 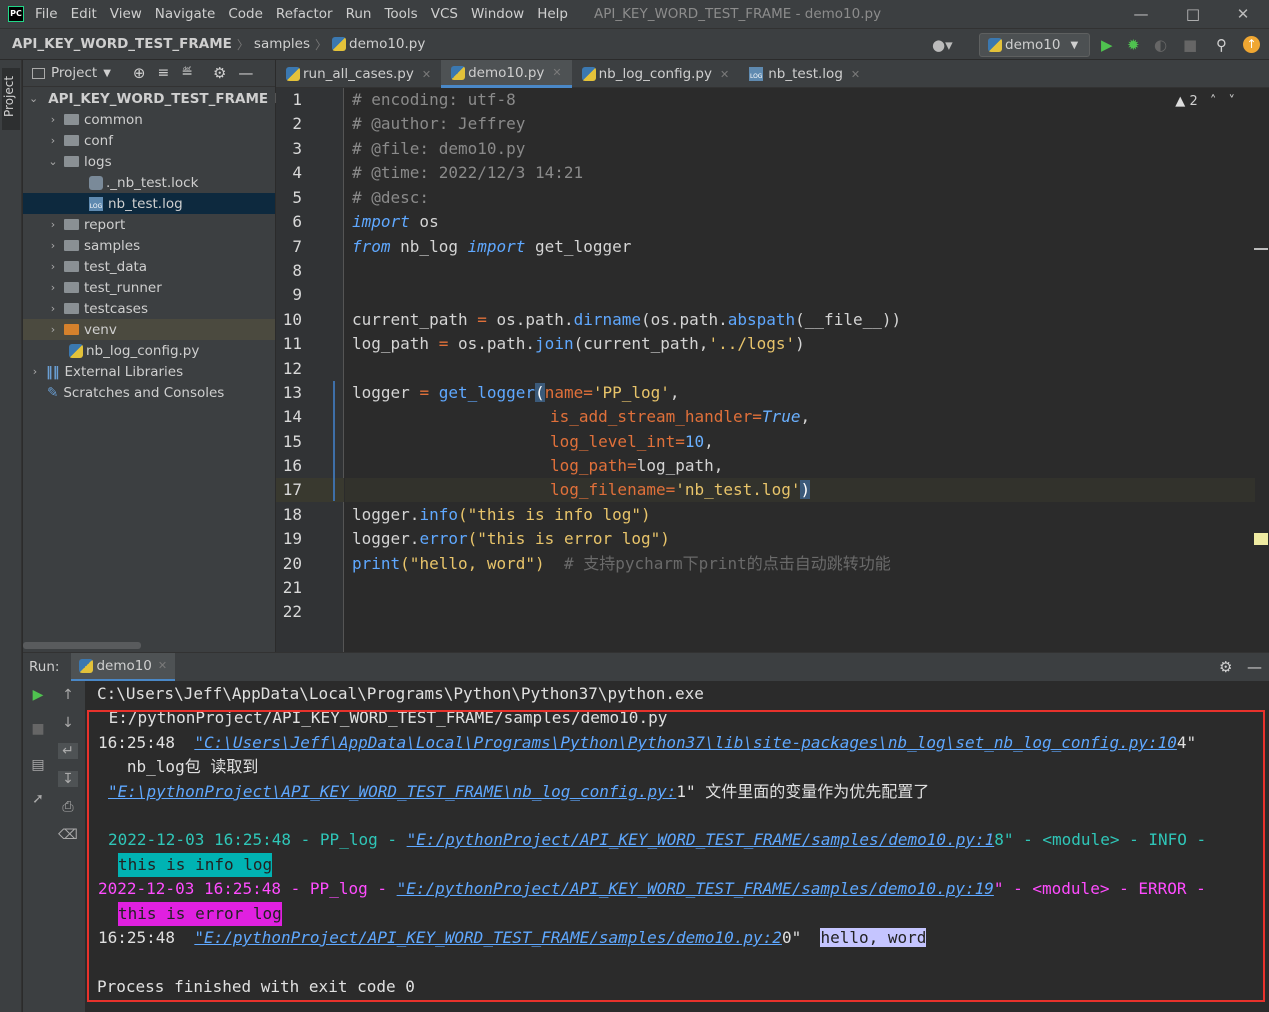 What do you see at coordinates (38, 765) in the screenshot?
I see `layout-icon: ▤` at bounding box center [38, 765].